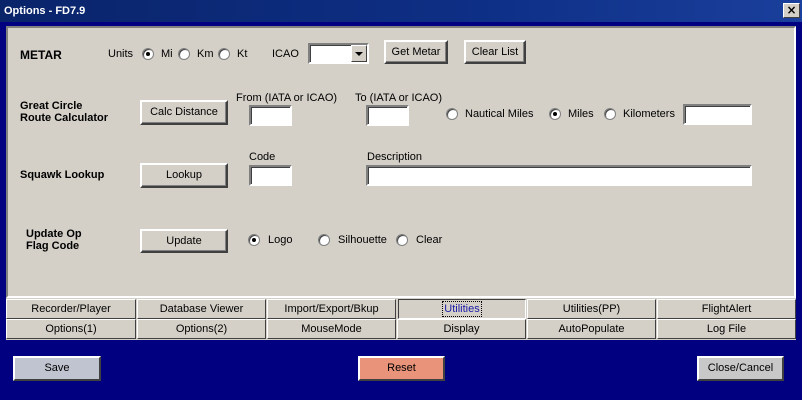 The image size is (802, 400). I want to click on gc-unit-nautical-label: Nautical Miles, so click(499, 114).